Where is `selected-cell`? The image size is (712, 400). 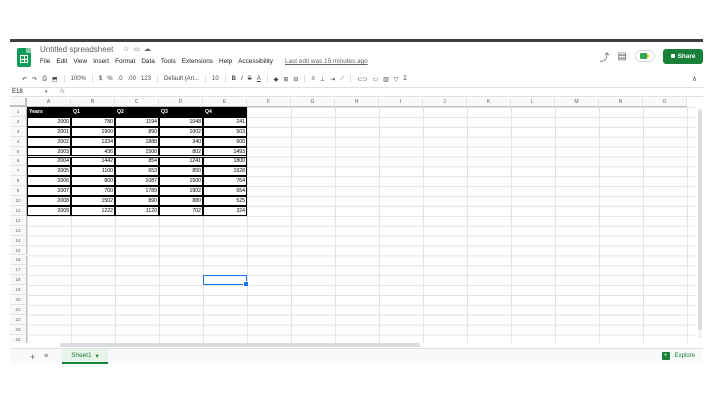
selected-cell is located at coordinates (226, 281).